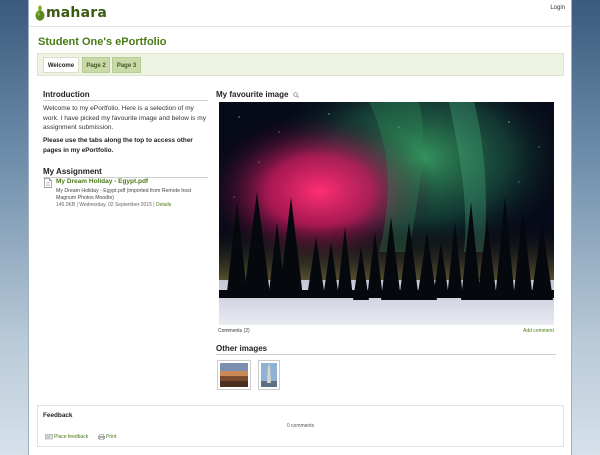 Image resolution: width=600 pixels, height=455 pixels. I want to click on login-link: Login, so click(557, 8).